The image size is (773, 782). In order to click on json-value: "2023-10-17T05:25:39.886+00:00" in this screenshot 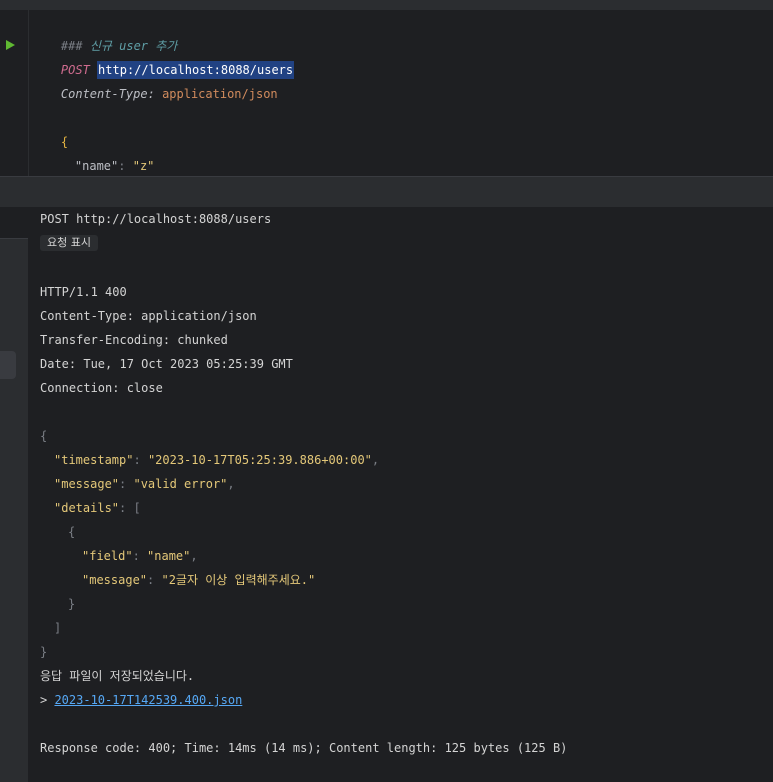, I will do `click(259, 460)`.